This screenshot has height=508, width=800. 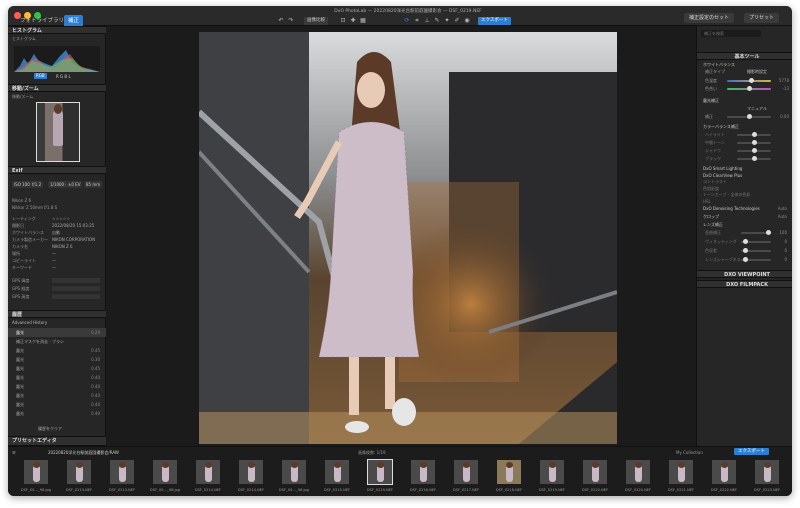 What do you see at coordinates (778, 208) in the screenshot?
I see `denoise-value: Auto` at bounding box center [778, 208].